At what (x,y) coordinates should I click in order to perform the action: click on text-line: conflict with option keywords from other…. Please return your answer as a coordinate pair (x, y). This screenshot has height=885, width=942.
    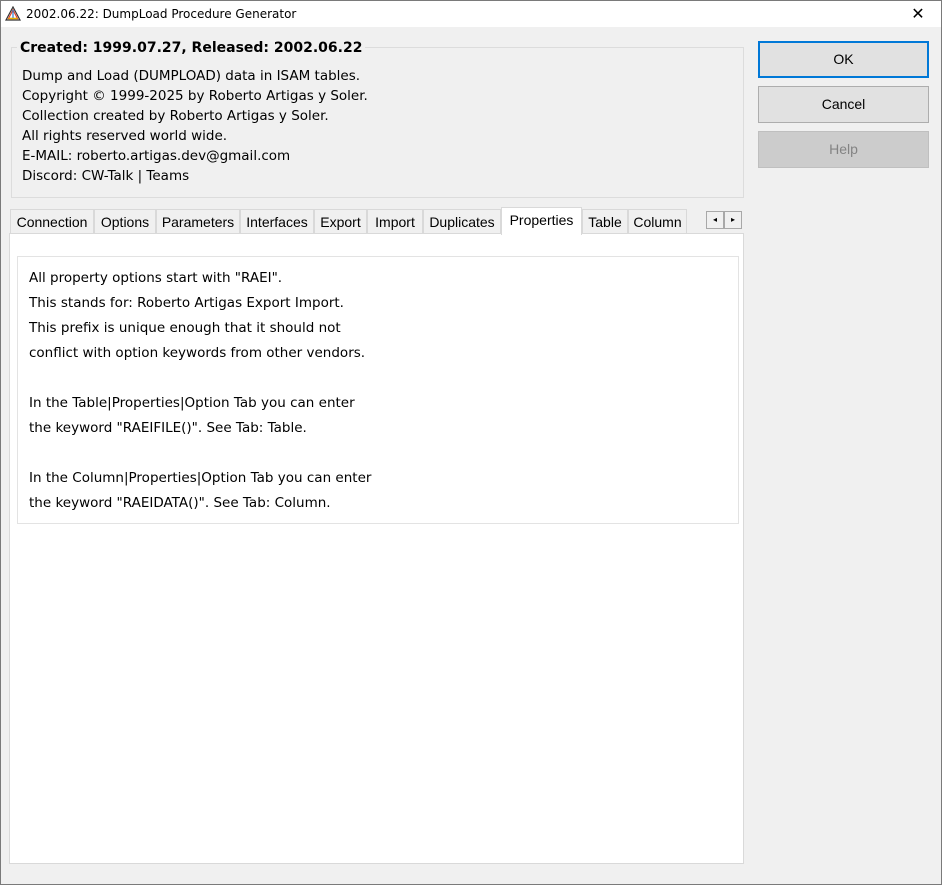
    Looking at the image, I should click on (197, 353).